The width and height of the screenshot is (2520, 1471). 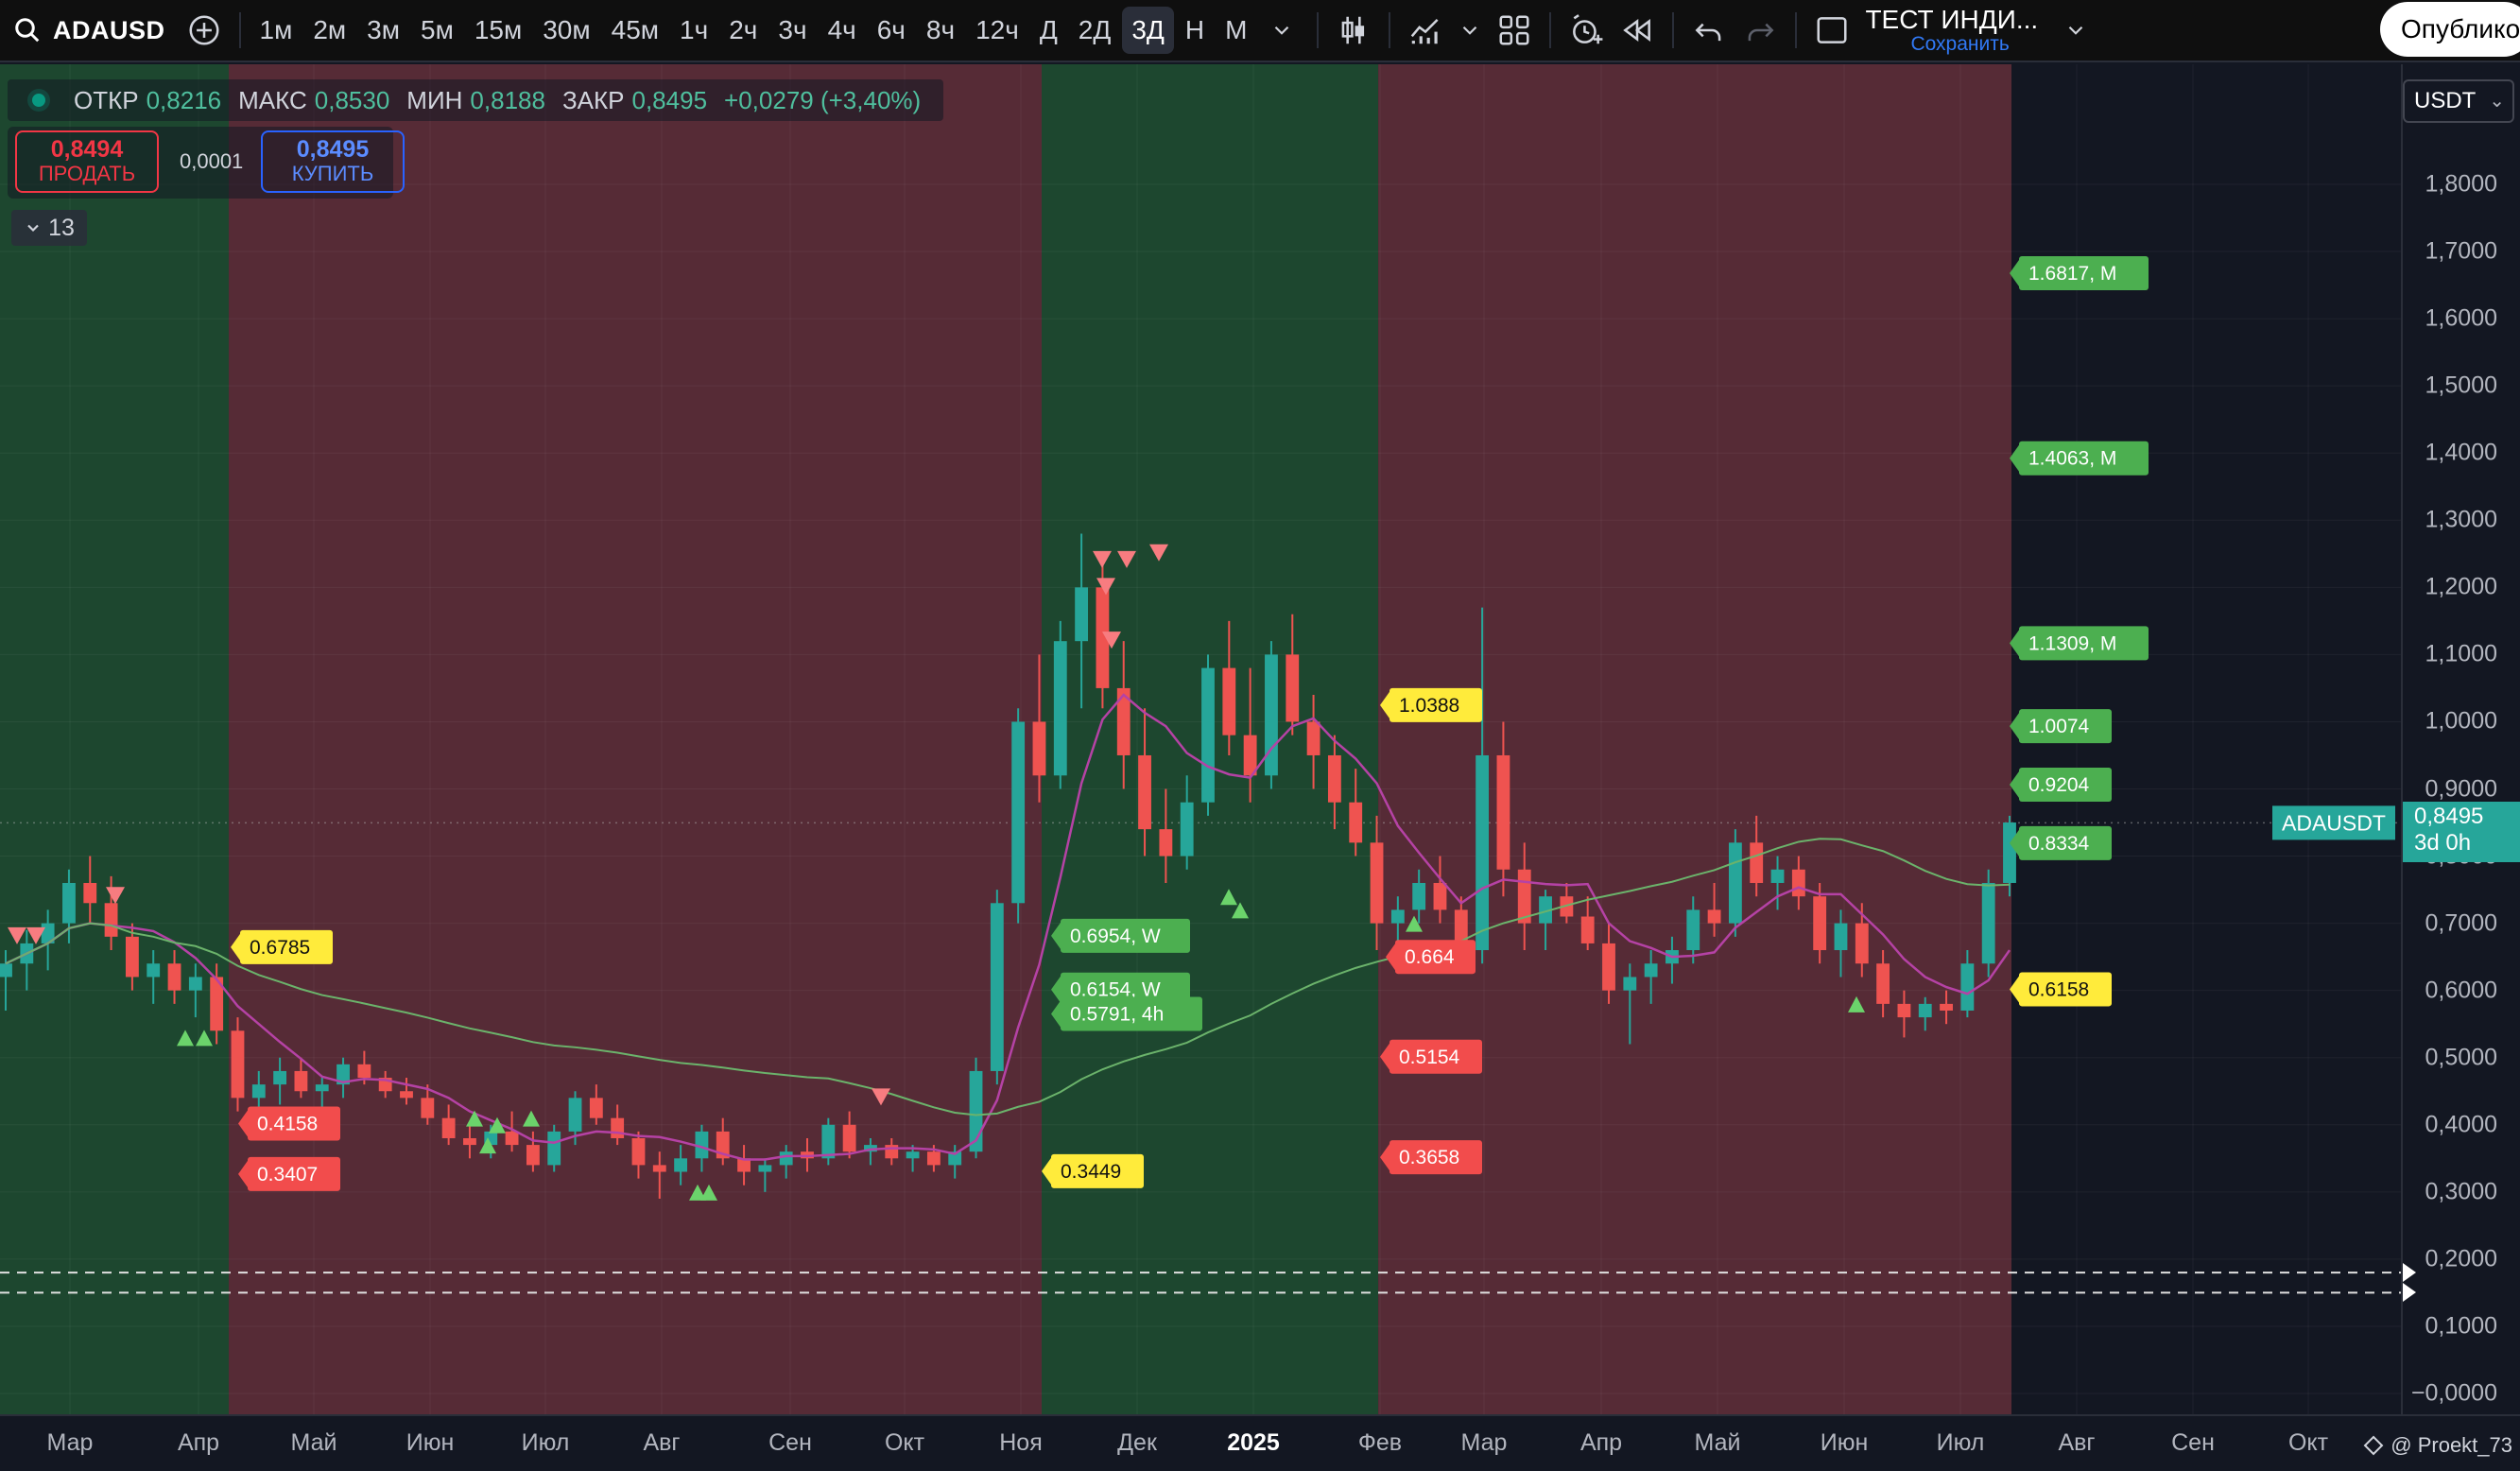 I want to click on toolbar-divider, so click(x=1550, y=30).